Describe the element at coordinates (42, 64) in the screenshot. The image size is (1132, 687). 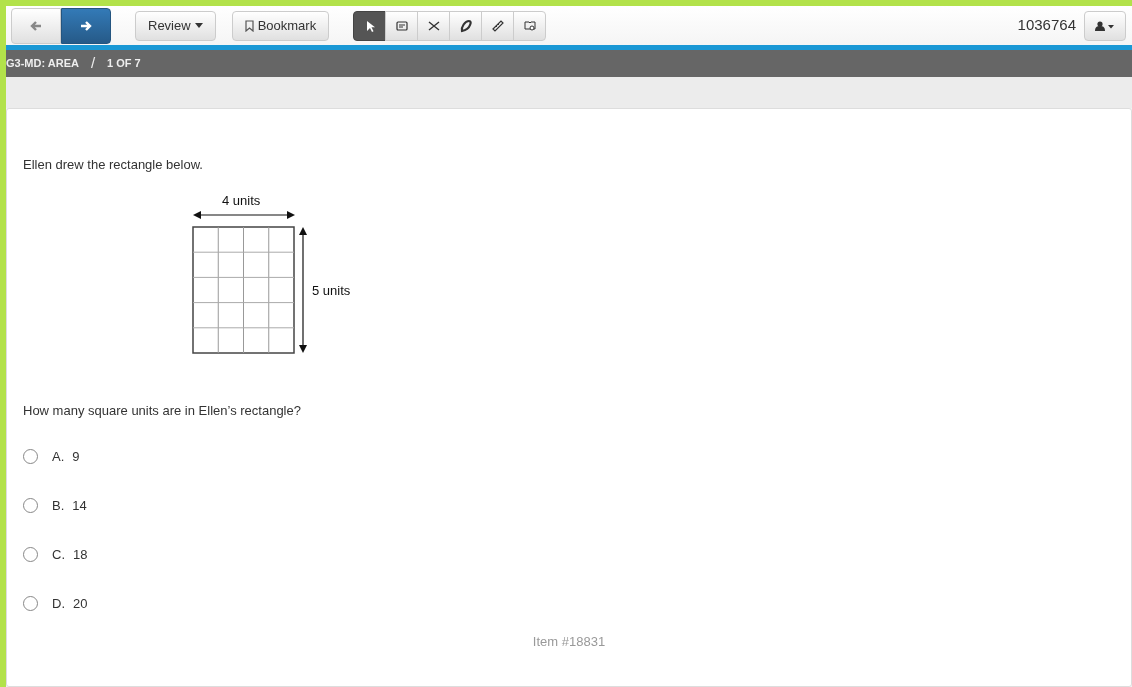
I see `section-title: G3-MD: AREA` at that location.